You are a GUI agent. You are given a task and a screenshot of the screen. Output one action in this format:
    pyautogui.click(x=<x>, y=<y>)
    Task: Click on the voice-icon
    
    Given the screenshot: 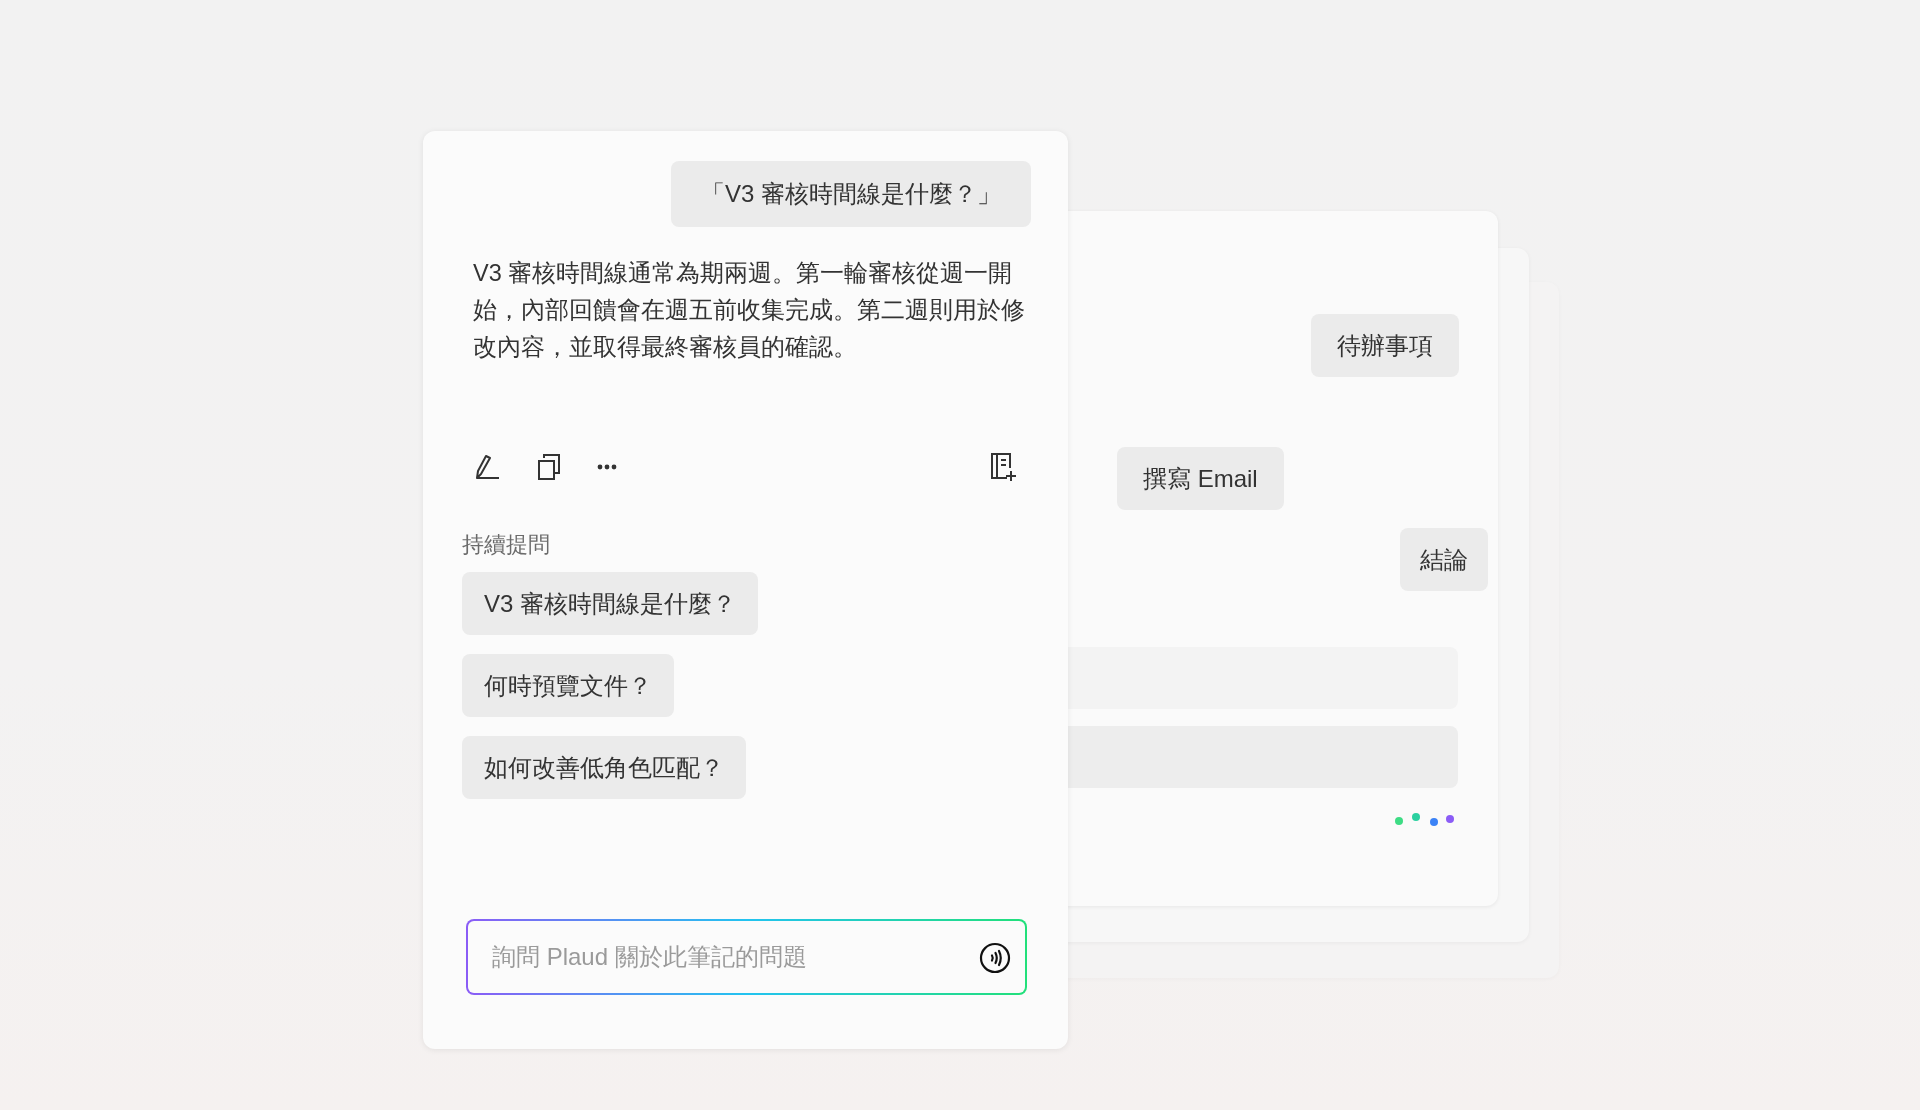 What is the action you would take?
    pyautogui.click(x=995, y=958)
    